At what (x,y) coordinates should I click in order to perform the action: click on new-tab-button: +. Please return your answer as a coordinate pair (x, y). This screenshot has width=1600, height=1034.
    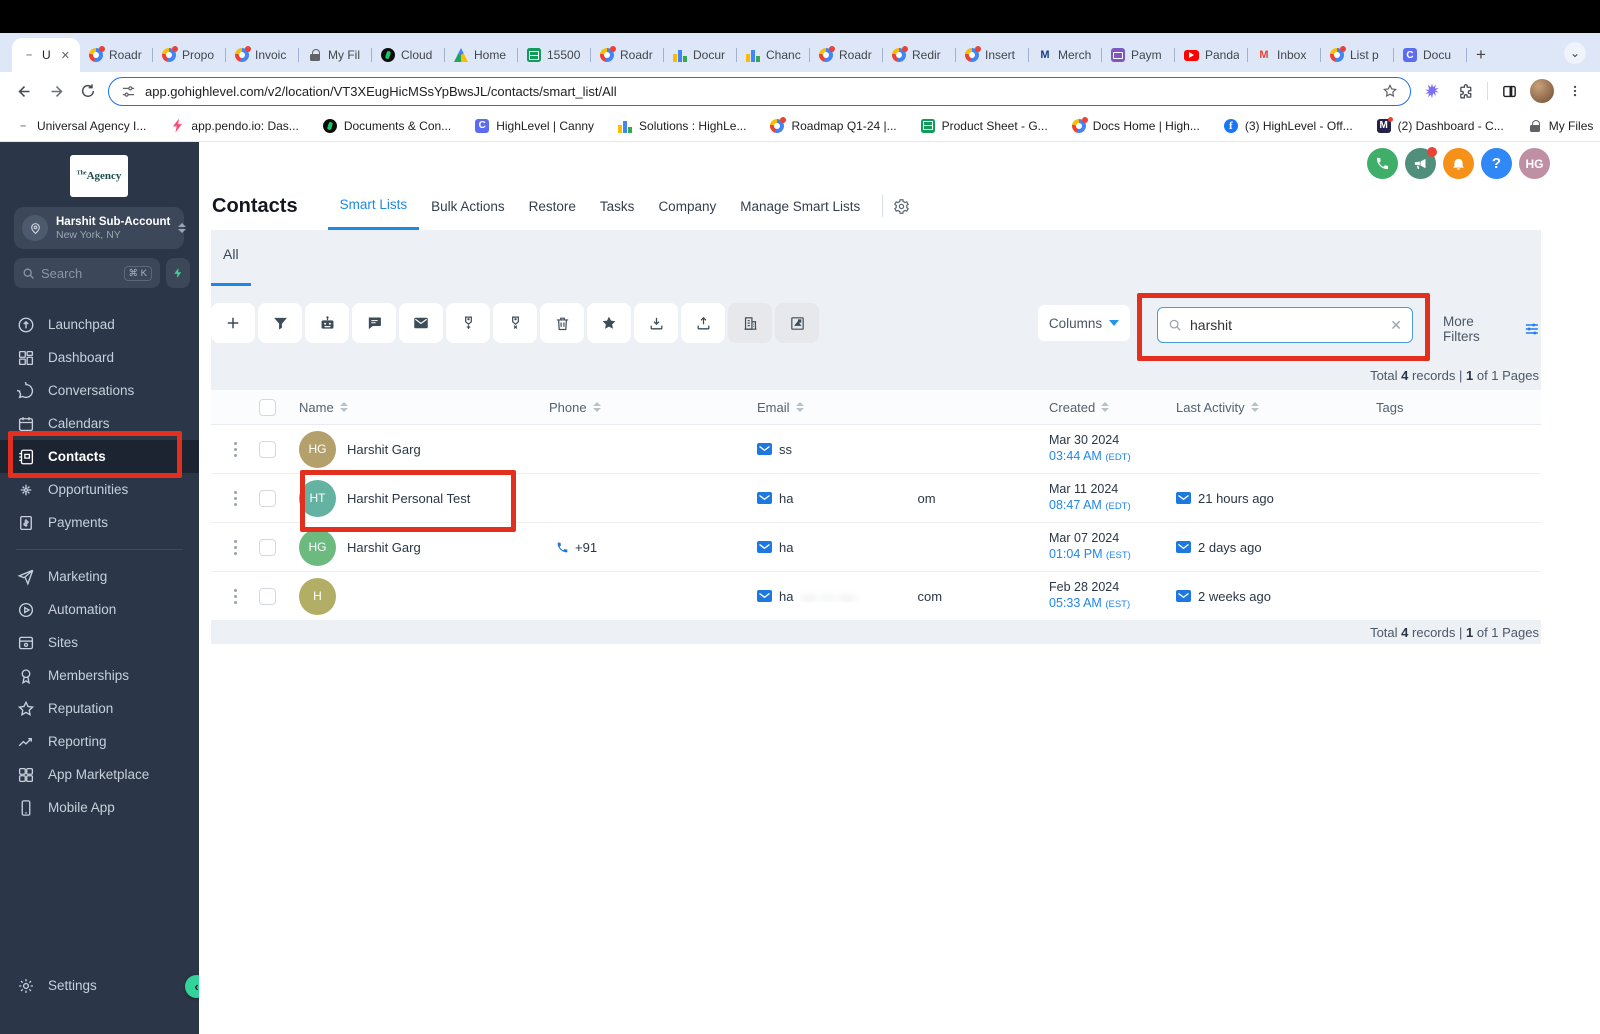
    Looking at the image, I should click on (1481, 55).